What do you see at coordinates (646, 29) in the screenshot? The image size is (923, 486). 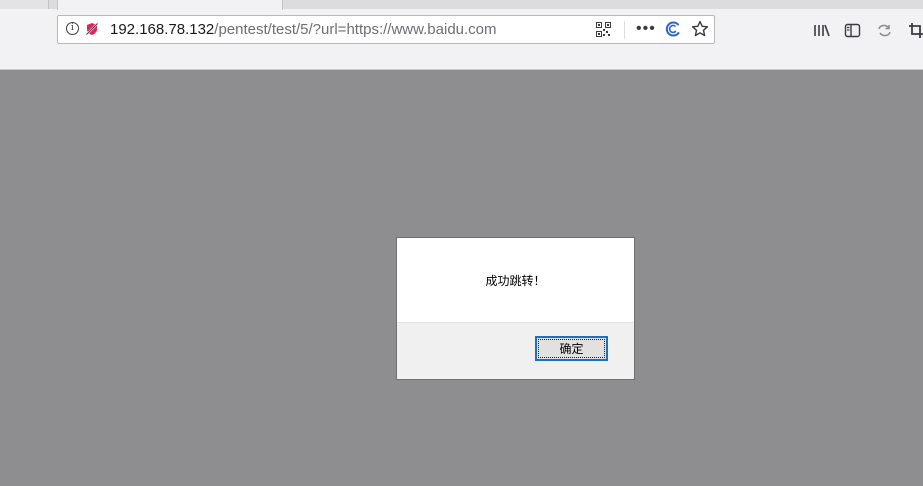 I see `page-actions-icon: •••` at bounding box center [646, 29].